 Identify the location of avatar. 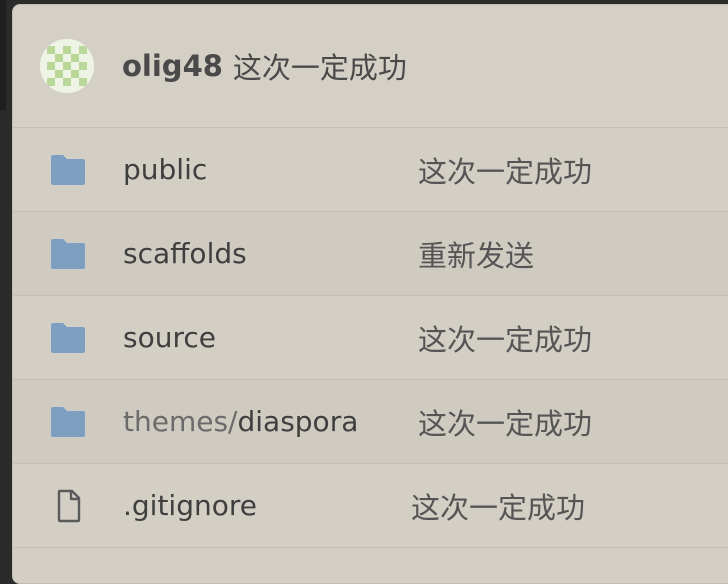
(67, 66).